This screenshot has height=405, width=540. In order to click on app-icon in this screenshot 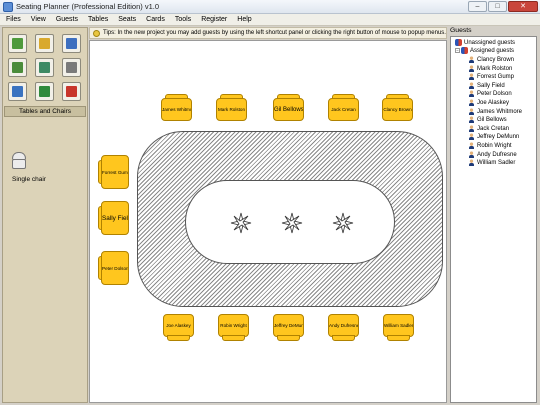, I will do `click(8, 7)`.